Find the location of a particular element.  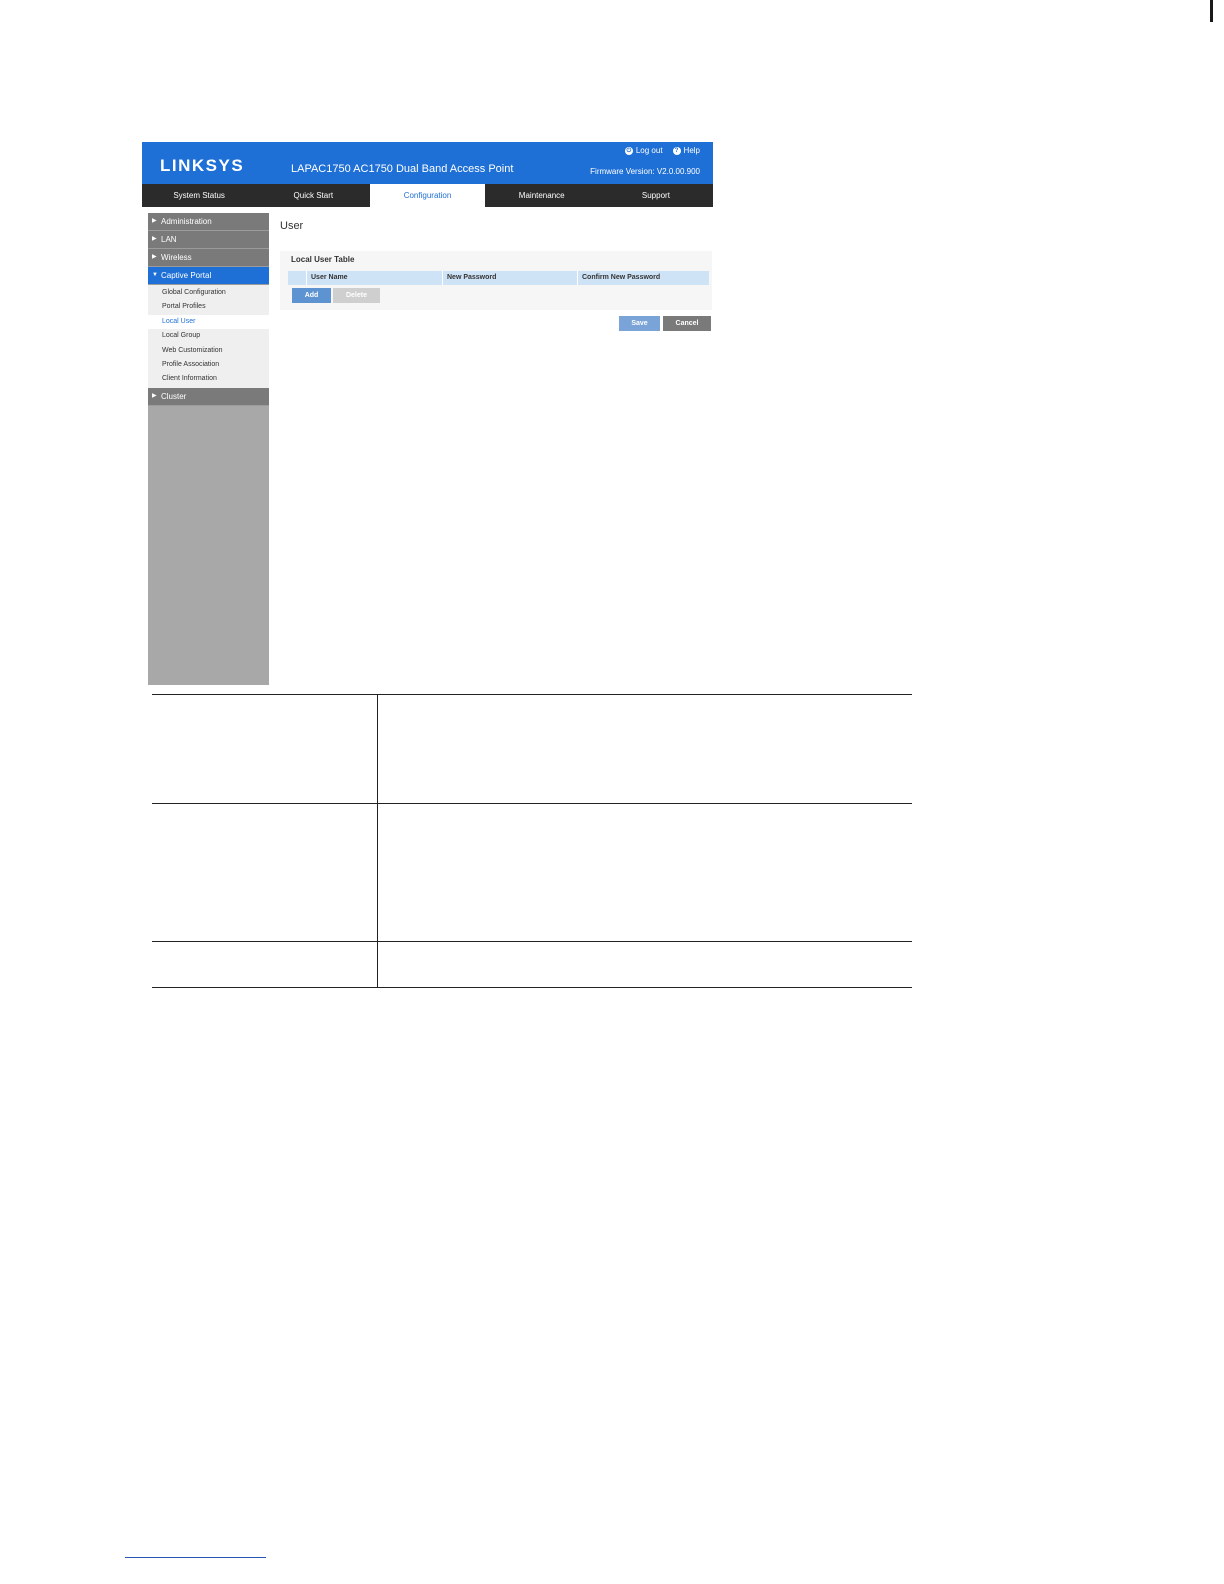

sidebar-item-captive-portal: ▼ Captive Portal is located at coordinates (208, 276).